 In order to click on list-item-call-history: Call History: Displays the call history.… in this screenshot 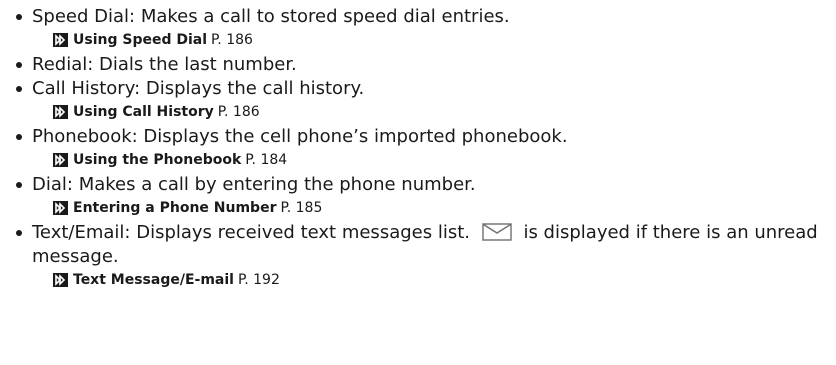, I will do `click(426, 100)`.